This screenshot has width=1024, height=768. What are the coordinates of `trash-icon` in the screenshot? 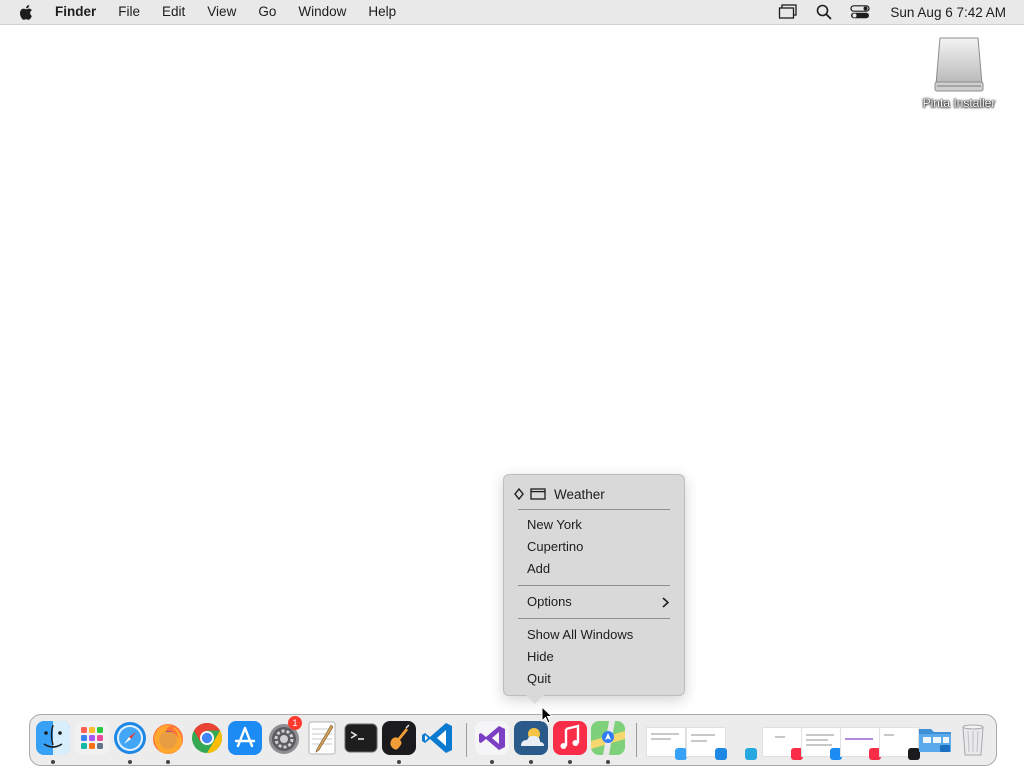 It's located at (973, 738).